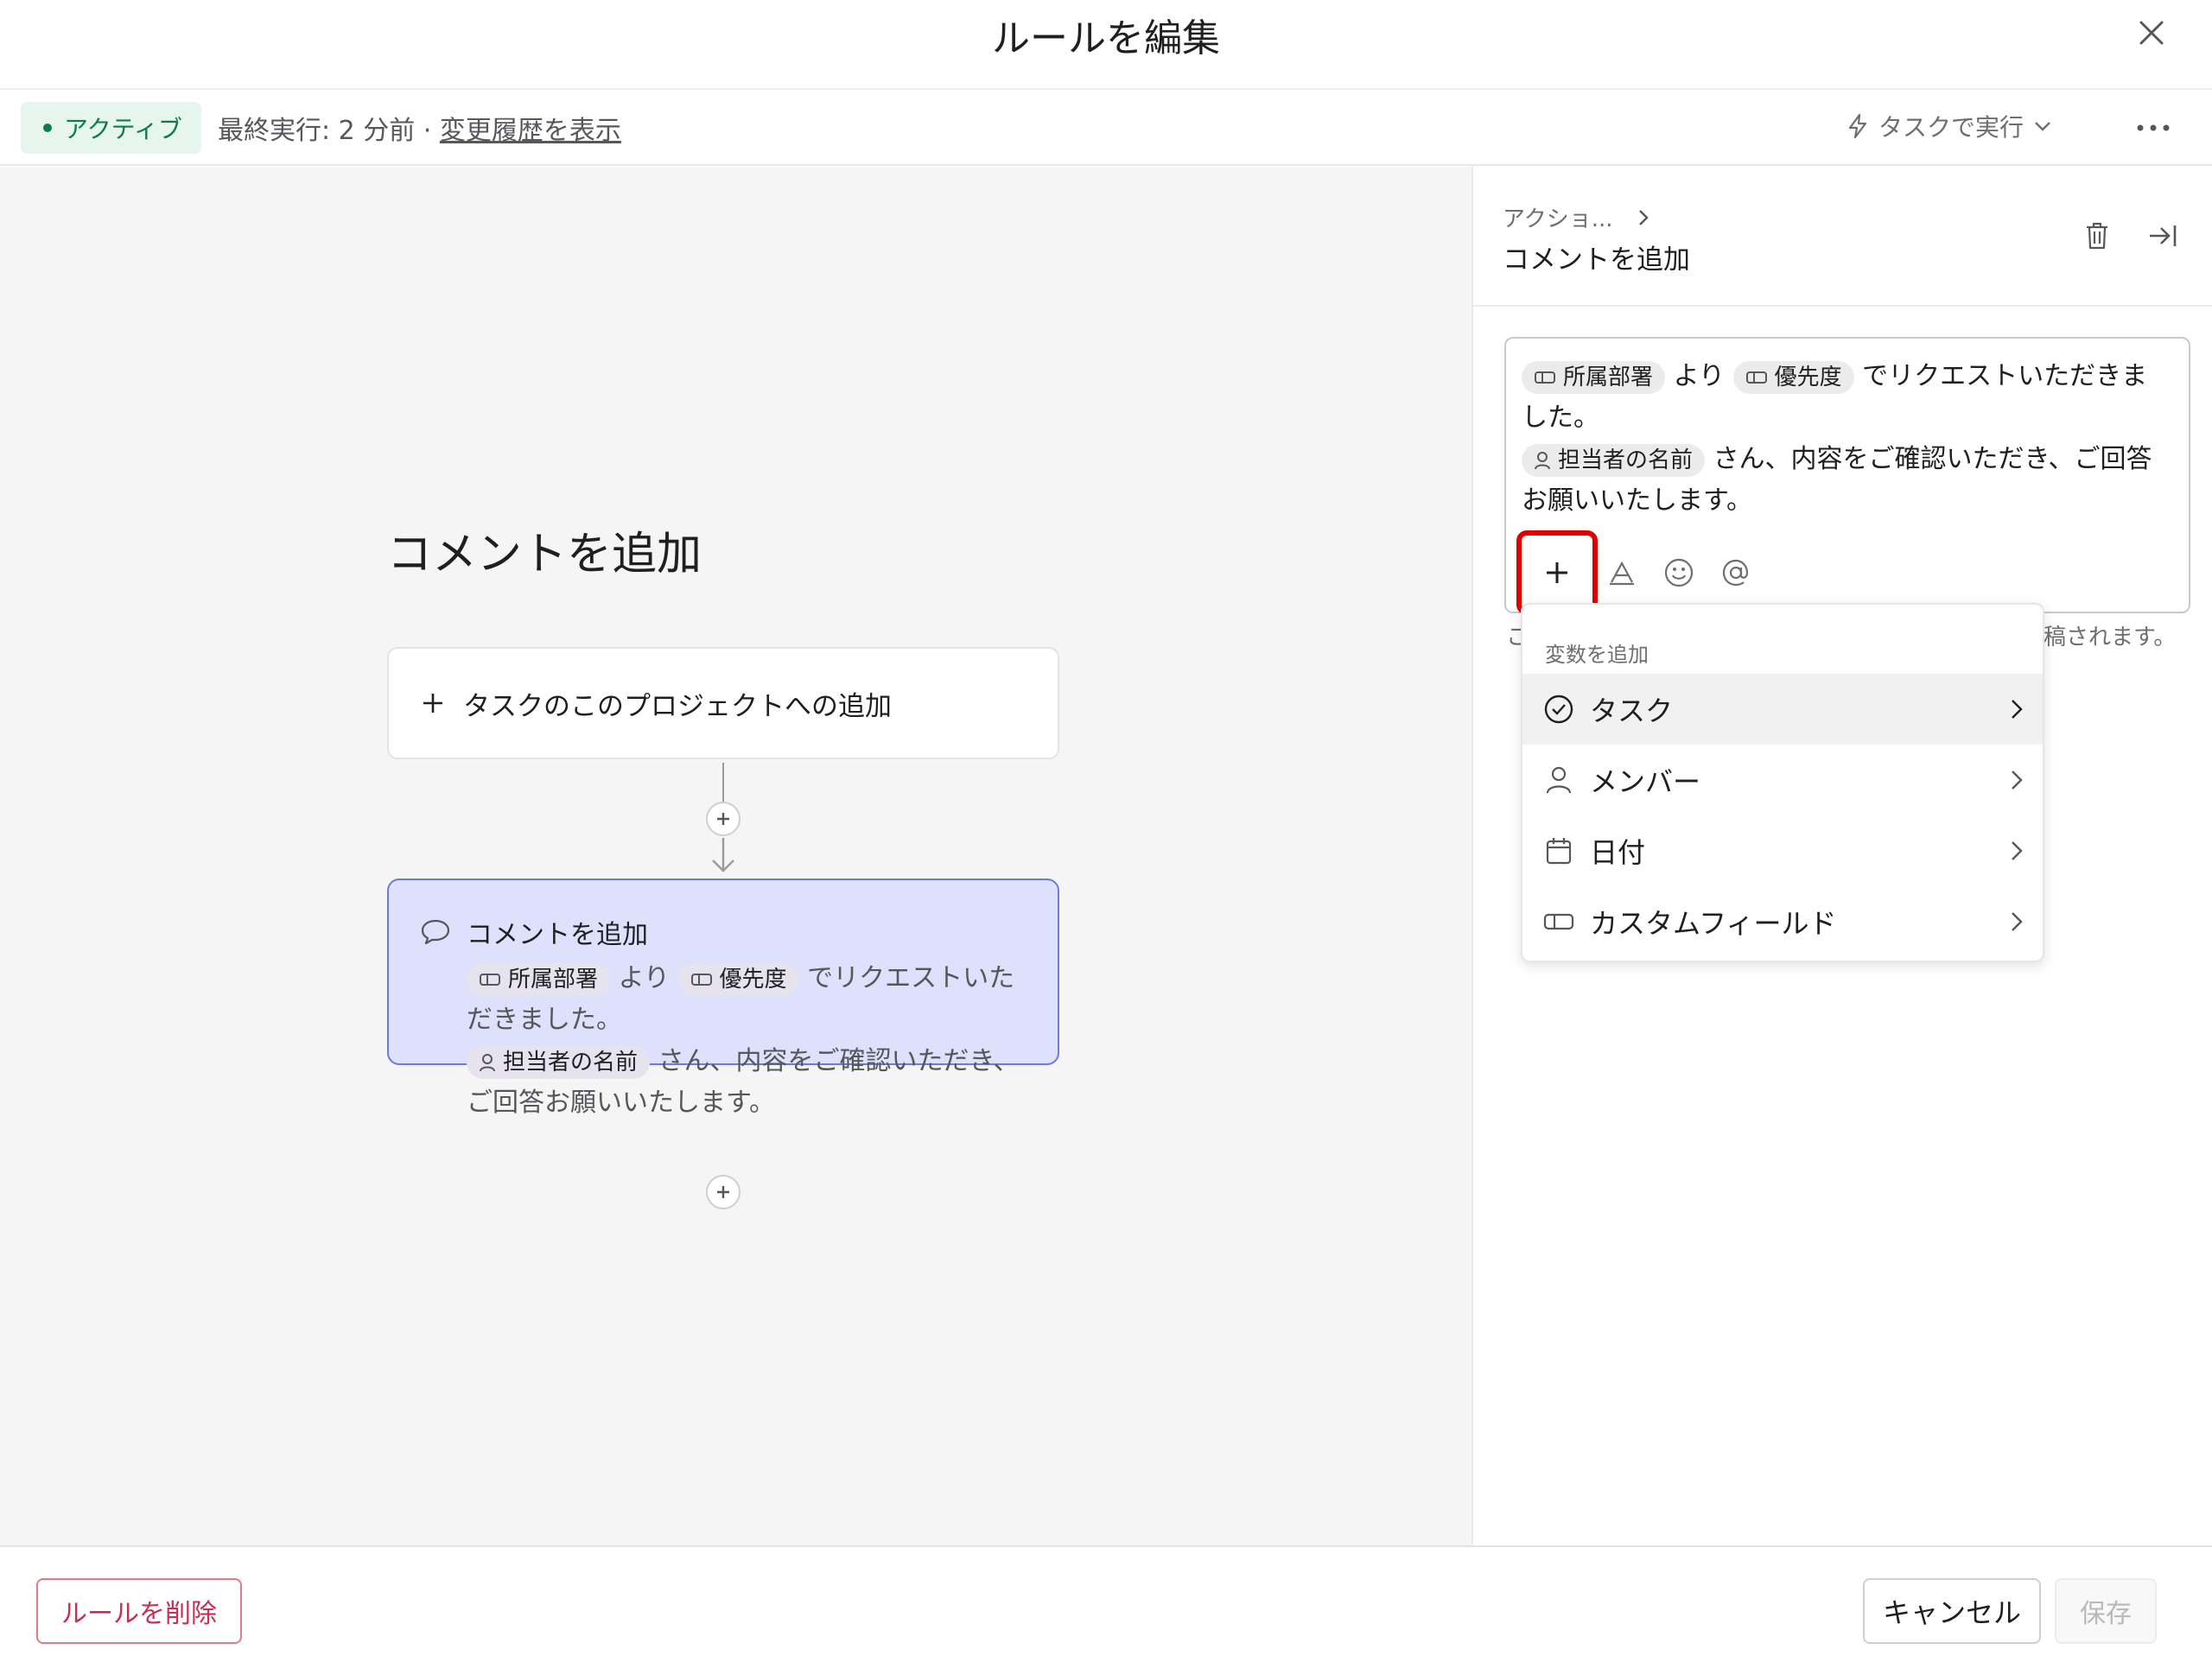 The width and height of the screenshot is (2212, 1662). Describe the element at coordinates (1782, 709) in the screenshot. I see `menu-item-task: タスク` at that location.